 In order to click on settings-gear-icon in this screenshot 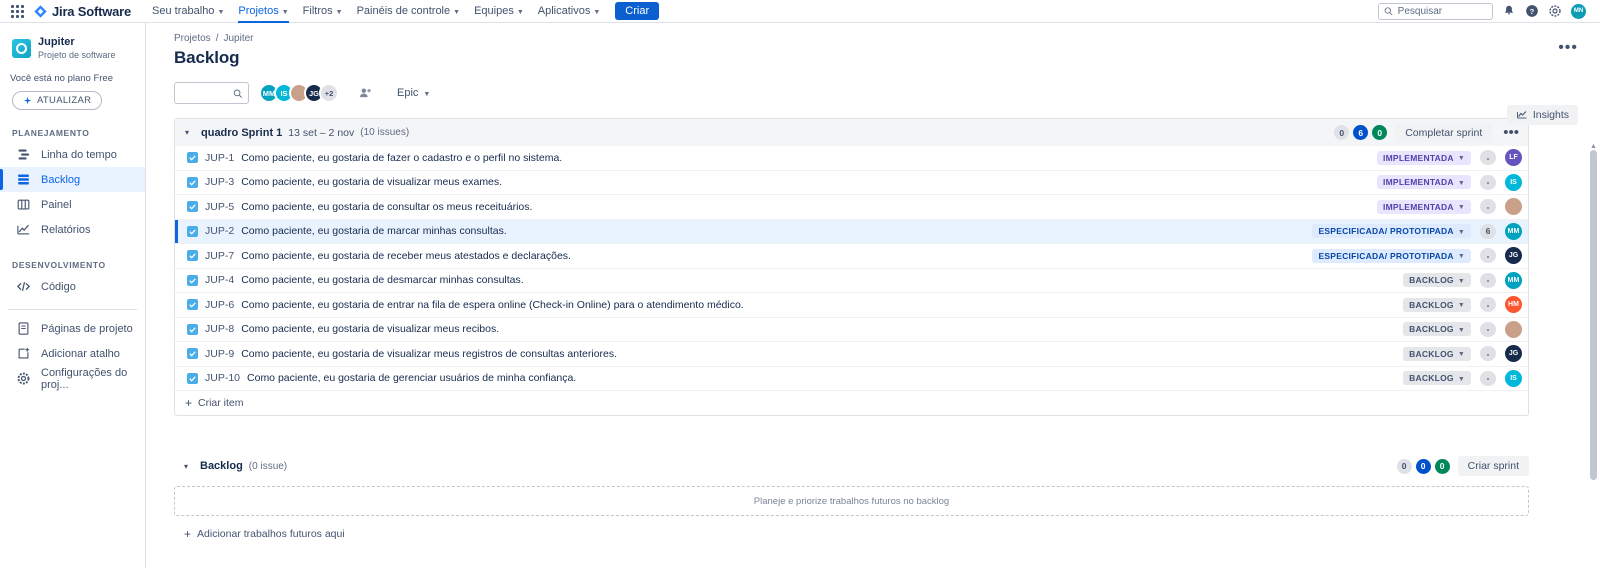, I will do `click(1555, 11)`.